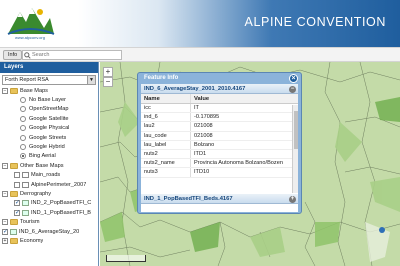 The width and height of the screenshot is (400, 266). I want to click on toolbar: Info, so click(200, 54).